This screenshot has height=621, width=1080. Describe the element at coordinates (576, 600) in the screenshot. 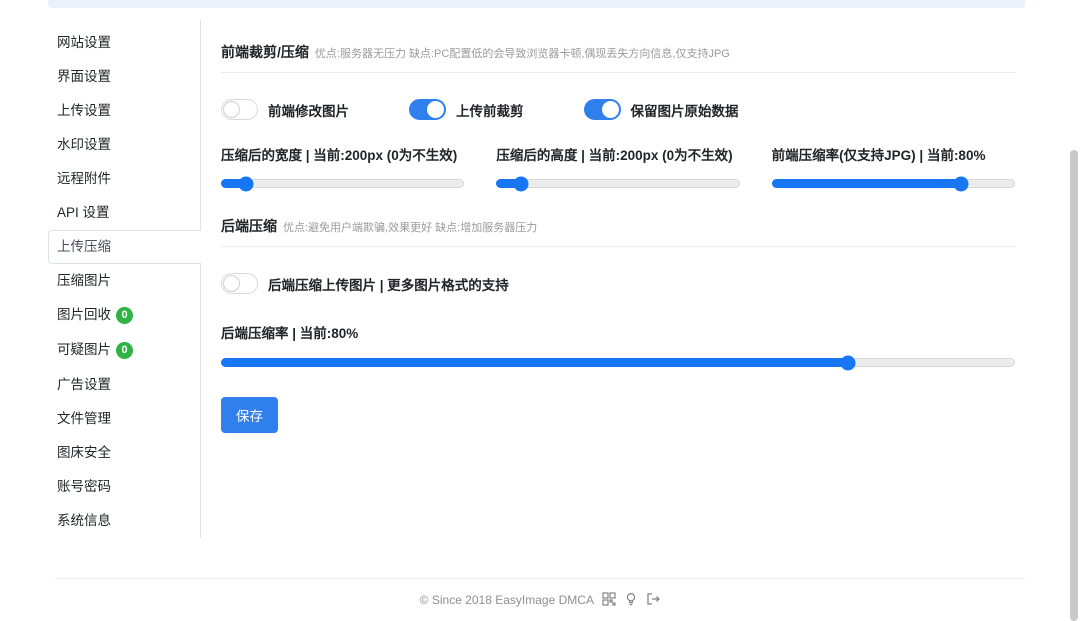

I see `dmca-link: DMCA` at that location.